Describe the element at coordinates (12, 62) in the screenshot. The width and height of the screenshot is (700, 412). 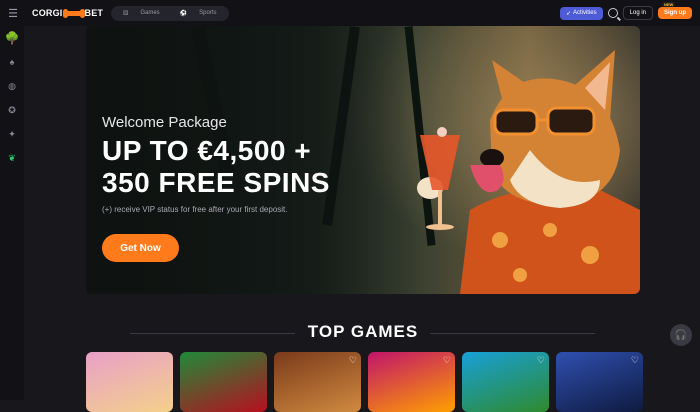
I see `cards-icon: ♠` at that location.